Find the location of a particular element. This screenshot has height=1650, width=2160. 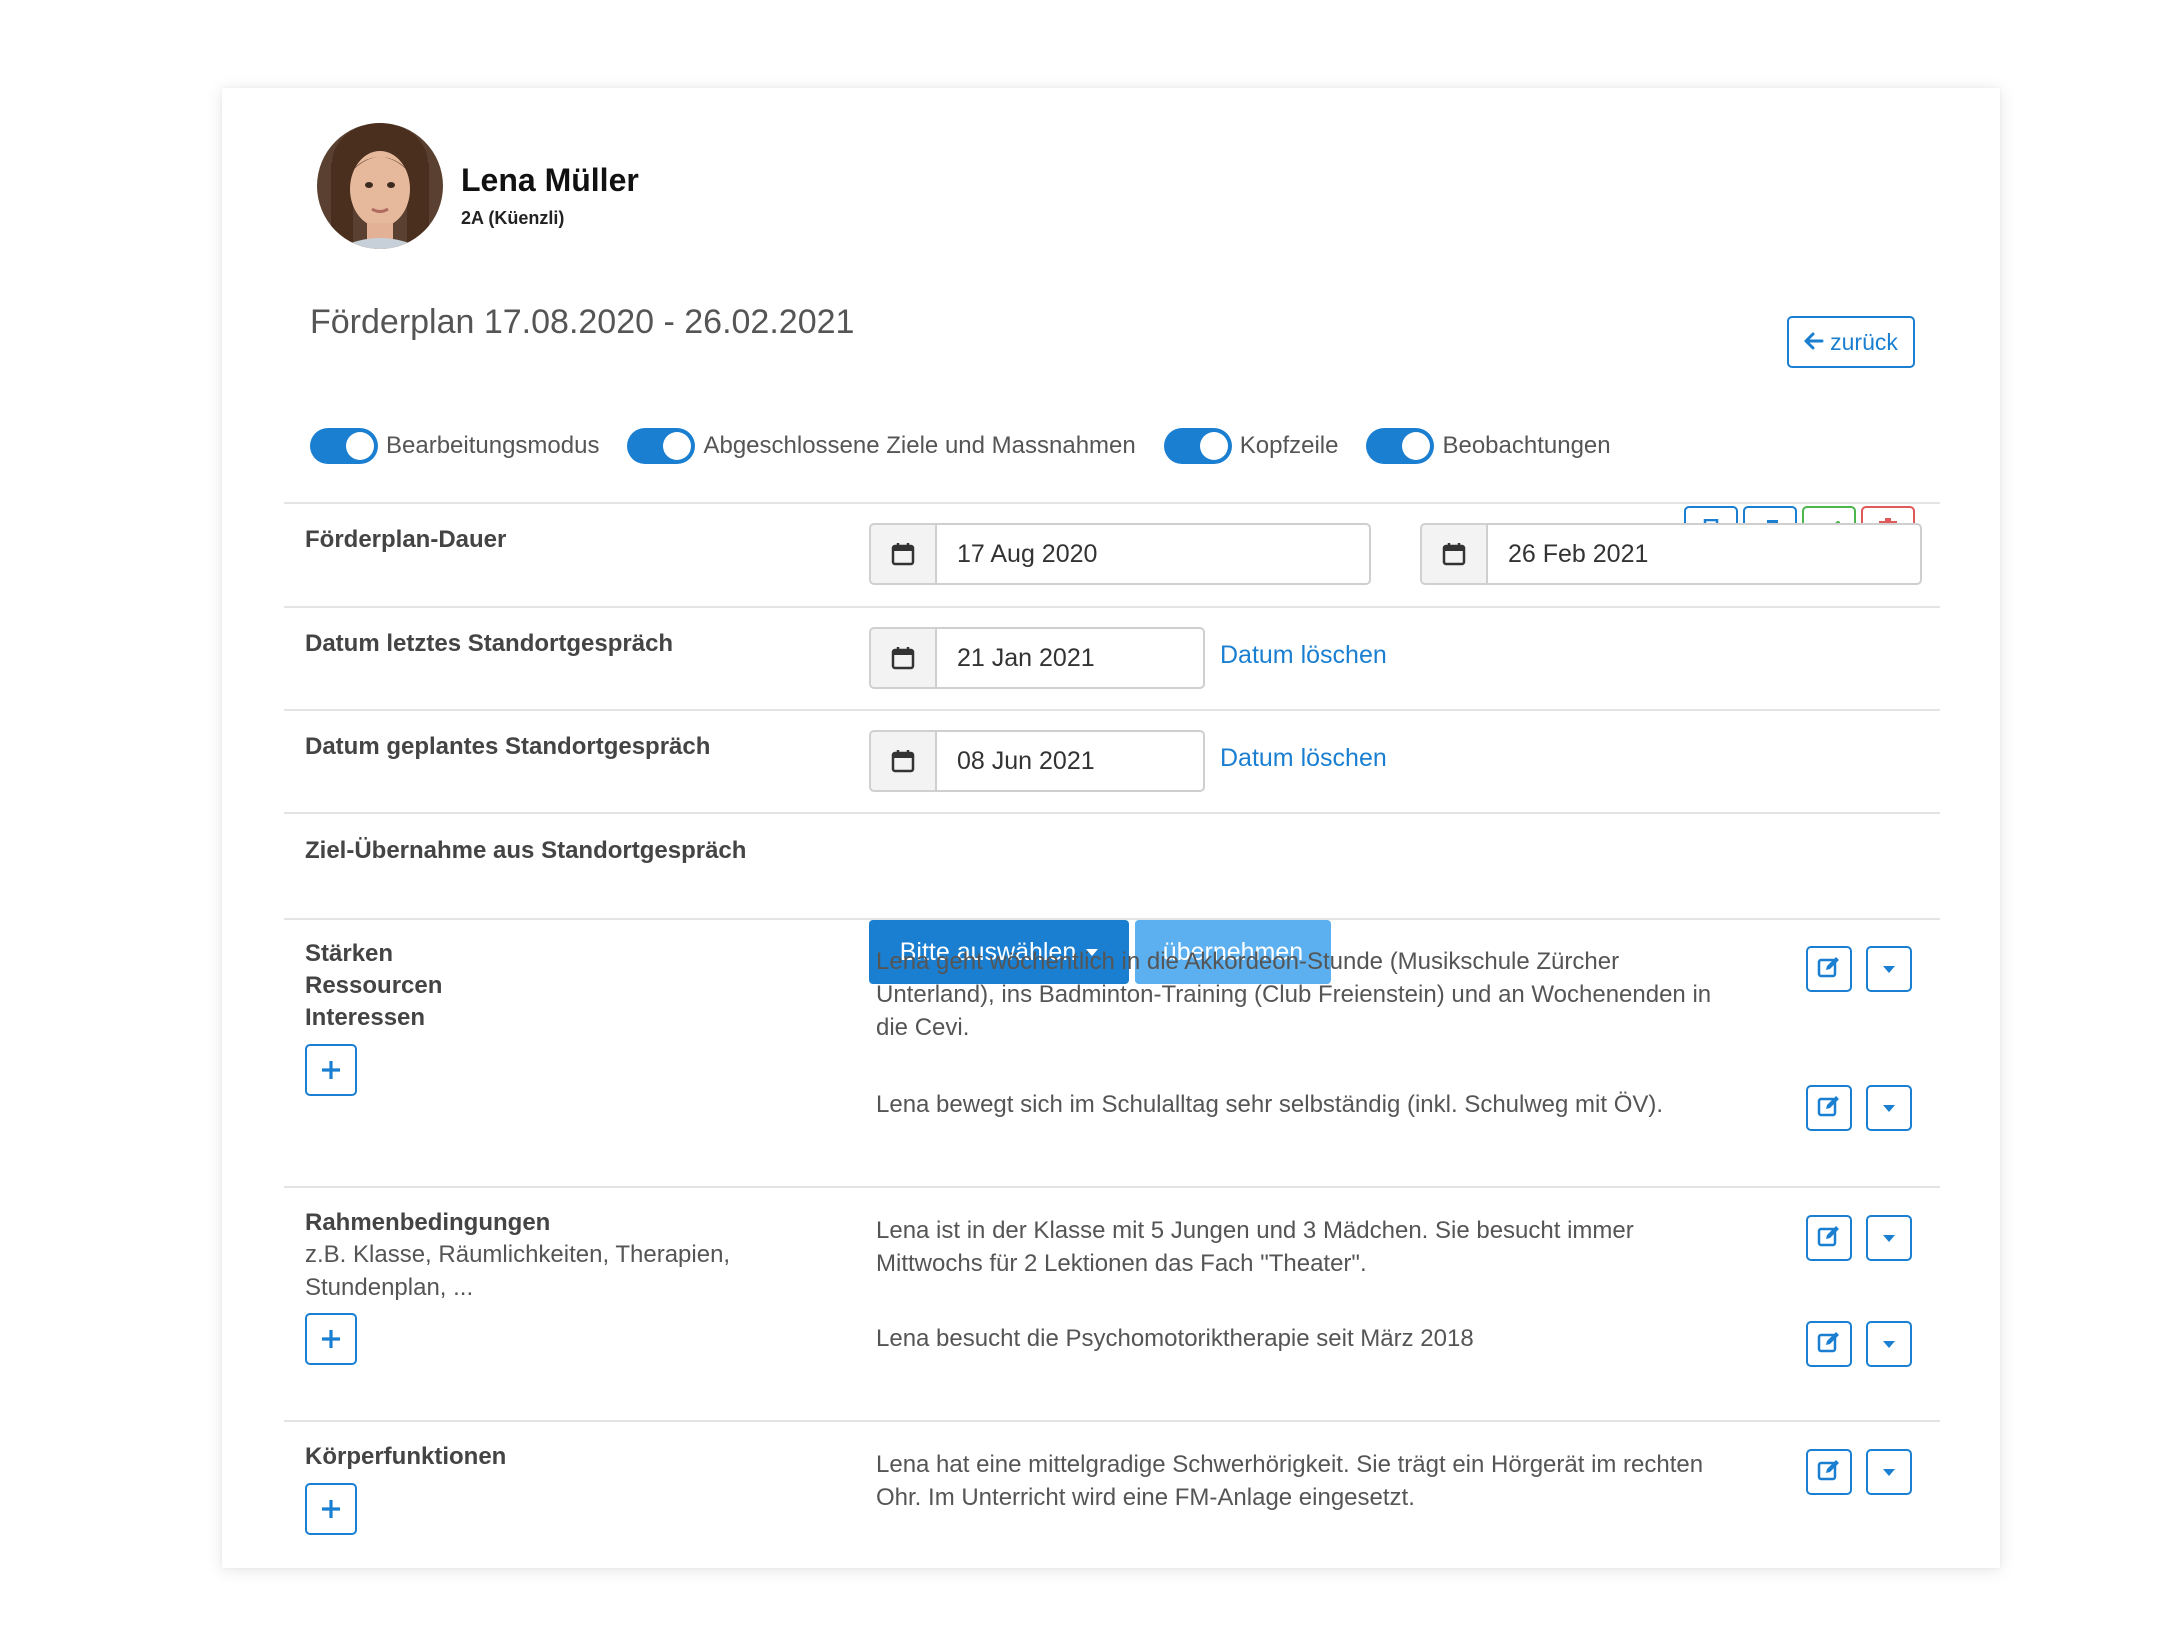

planned-meeting-date-picker: 08 Jun 2021 is located at coordinates (1037, 761).